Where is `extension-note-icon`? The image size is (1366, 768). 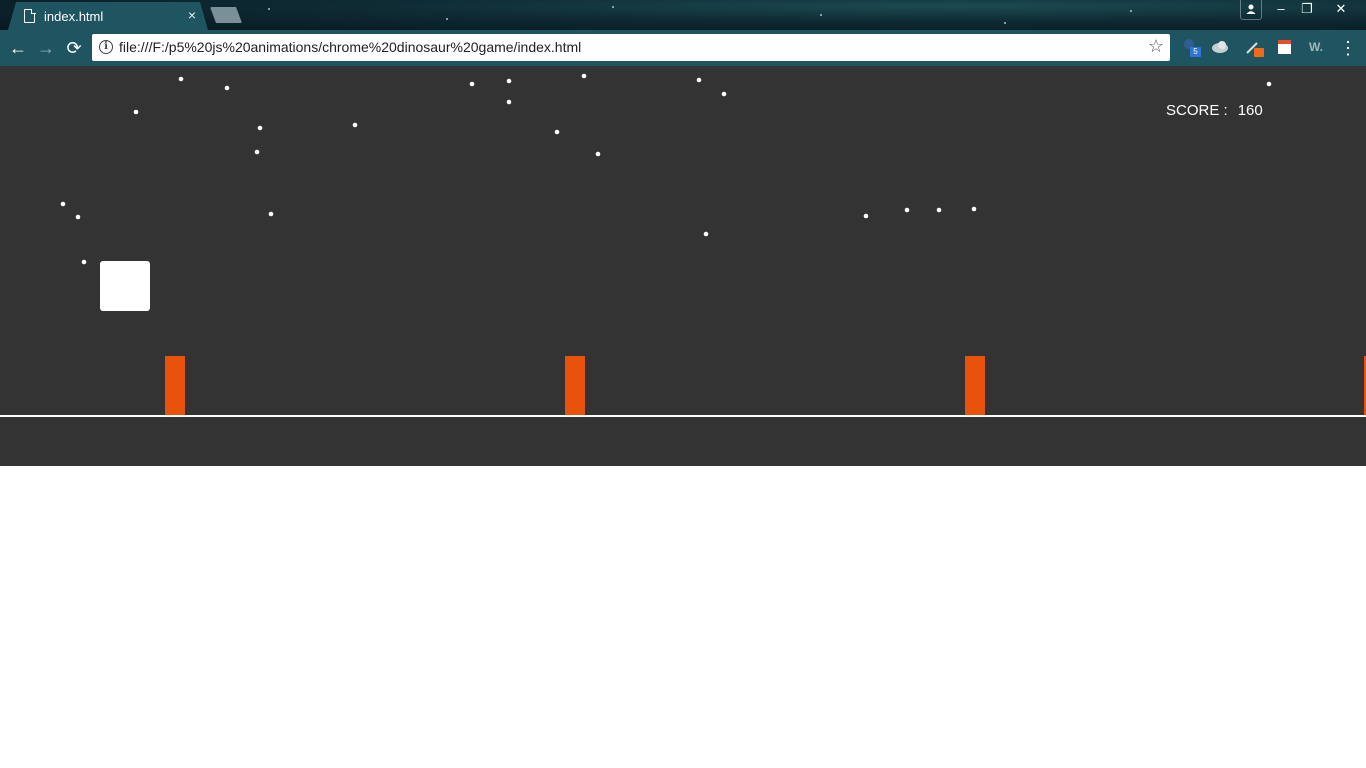 extension-note-icon is located at coordinates (1285, 47).